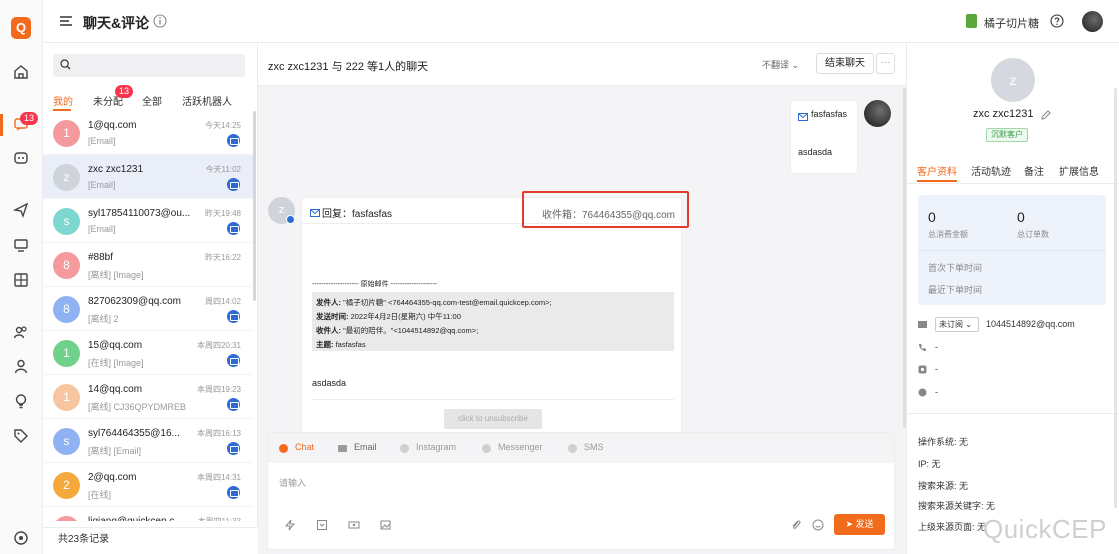 The height and width of the screenshot is (554, 1119). What do you see at coordinates (1092, 21) in the screenshot?
I see `user-avatar` at bounding box center [1092, 21].